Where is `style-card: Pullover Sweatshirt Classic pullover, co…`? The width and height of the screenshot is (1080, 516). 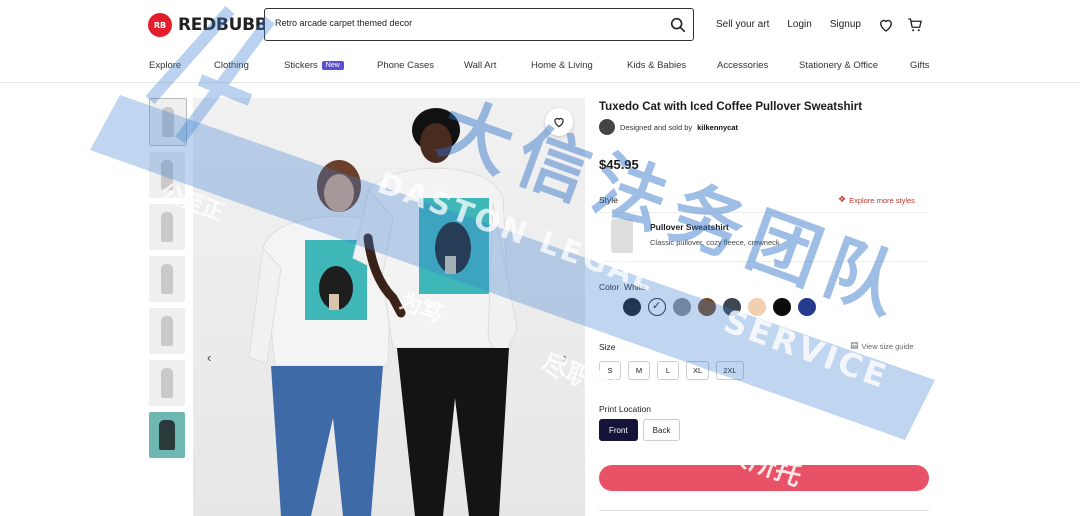 style-card: Pullover Sweatshirt Classic pullover, co… is located at coordinates (764, 237).